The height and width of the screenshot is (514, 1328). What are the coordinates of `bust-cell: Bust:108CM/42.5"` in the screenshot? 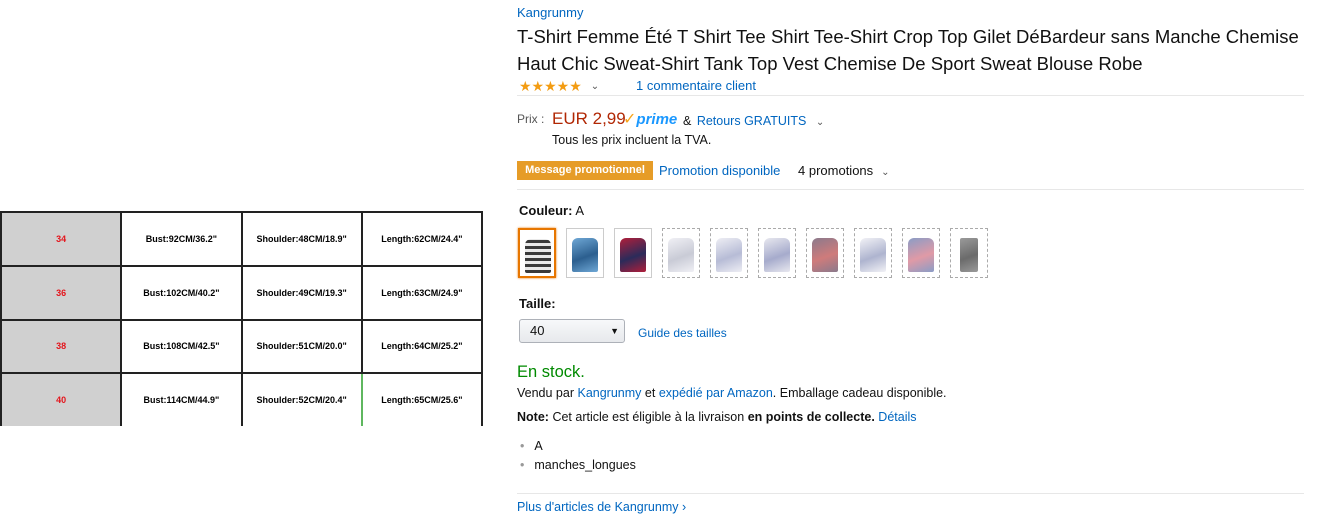 It's located at (181, 346).